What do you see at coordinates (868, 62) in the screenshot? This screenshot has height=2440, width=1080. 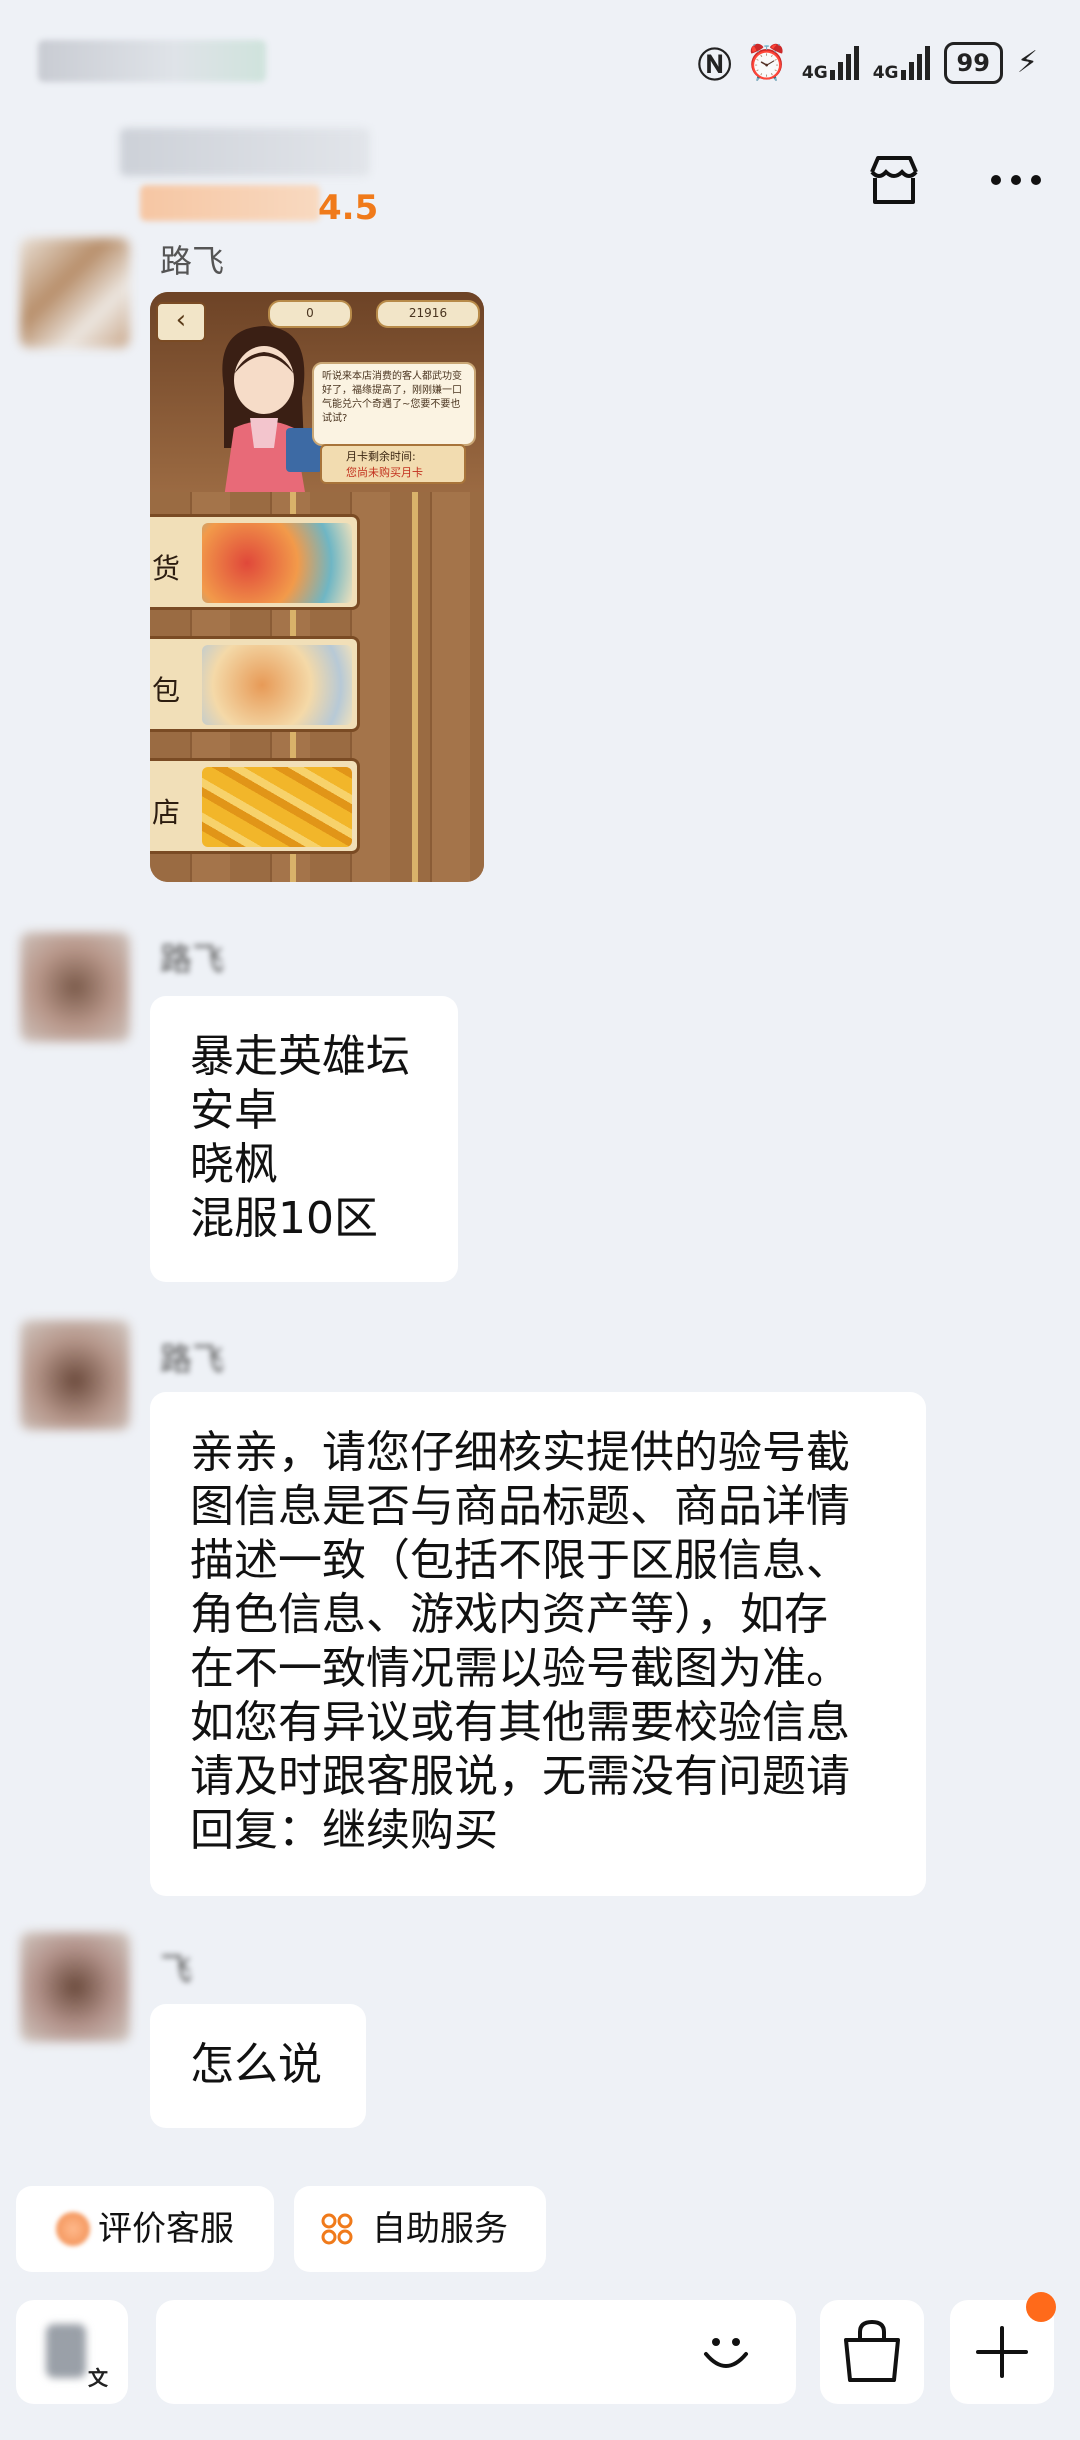 I see `status-bar-icons: Ⓝ ⏰ 4G 4G 99 ⚡` at bounding box center [868, 62].